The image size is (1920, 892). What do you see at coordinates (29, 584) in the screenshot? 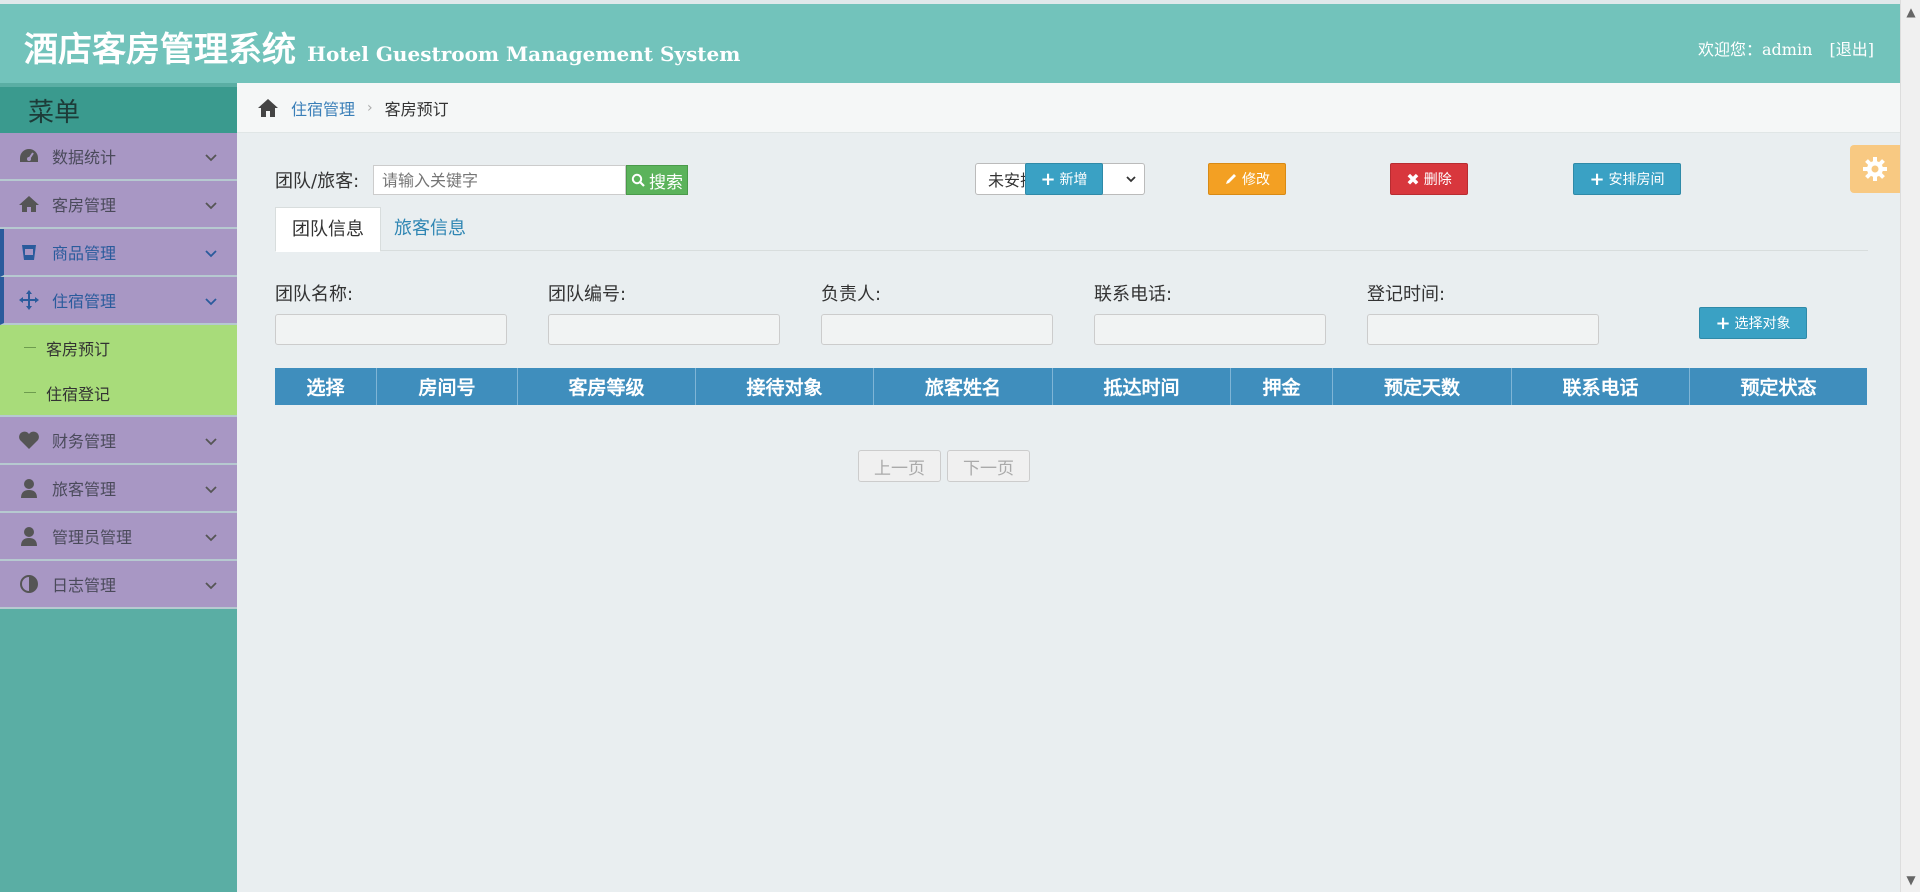
I see `adjust-icon` at bounding box center [29, 584].